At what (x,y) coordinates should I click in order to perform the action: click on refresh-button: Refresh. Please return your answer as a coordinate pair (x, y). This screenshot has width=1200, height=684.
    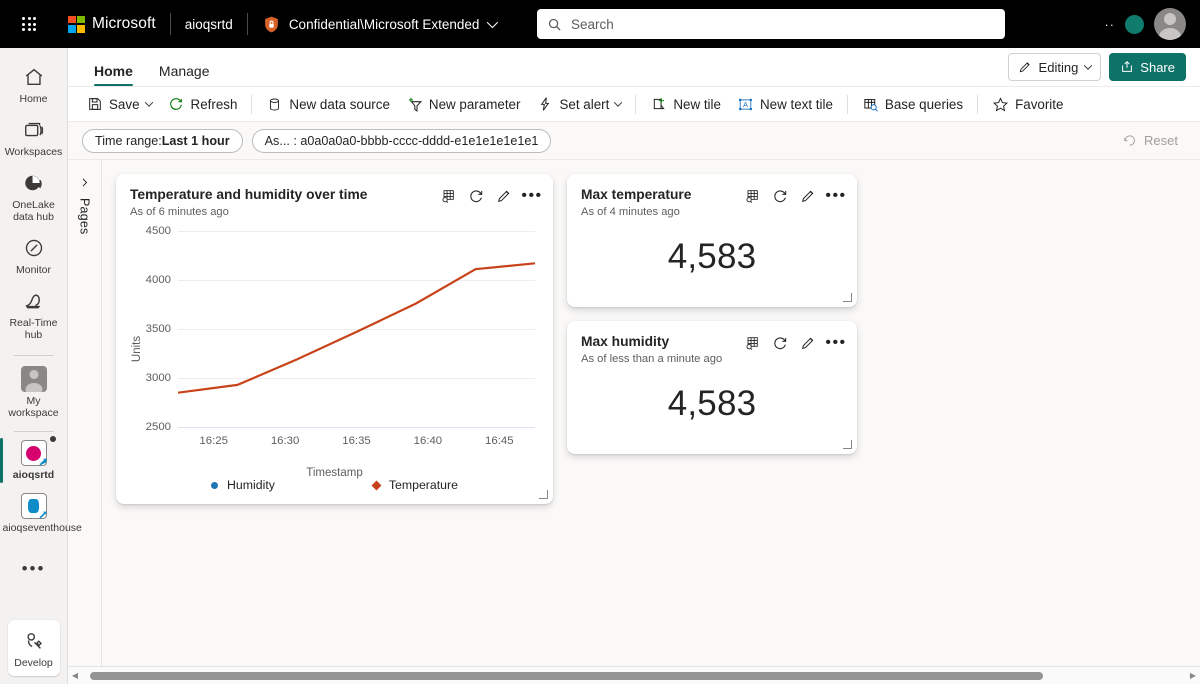
    Looking at the image, I should click on (203, 104).